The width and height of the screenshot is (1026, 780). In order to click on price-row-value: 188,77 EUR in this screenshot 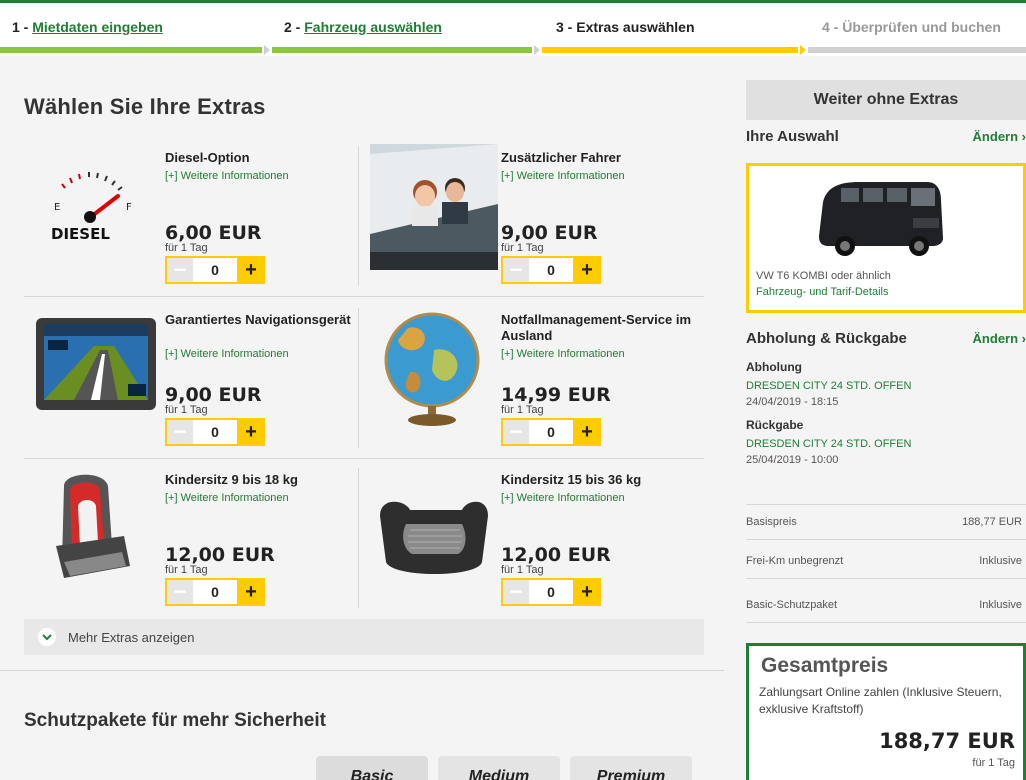, I will do `click(992, 522)`.